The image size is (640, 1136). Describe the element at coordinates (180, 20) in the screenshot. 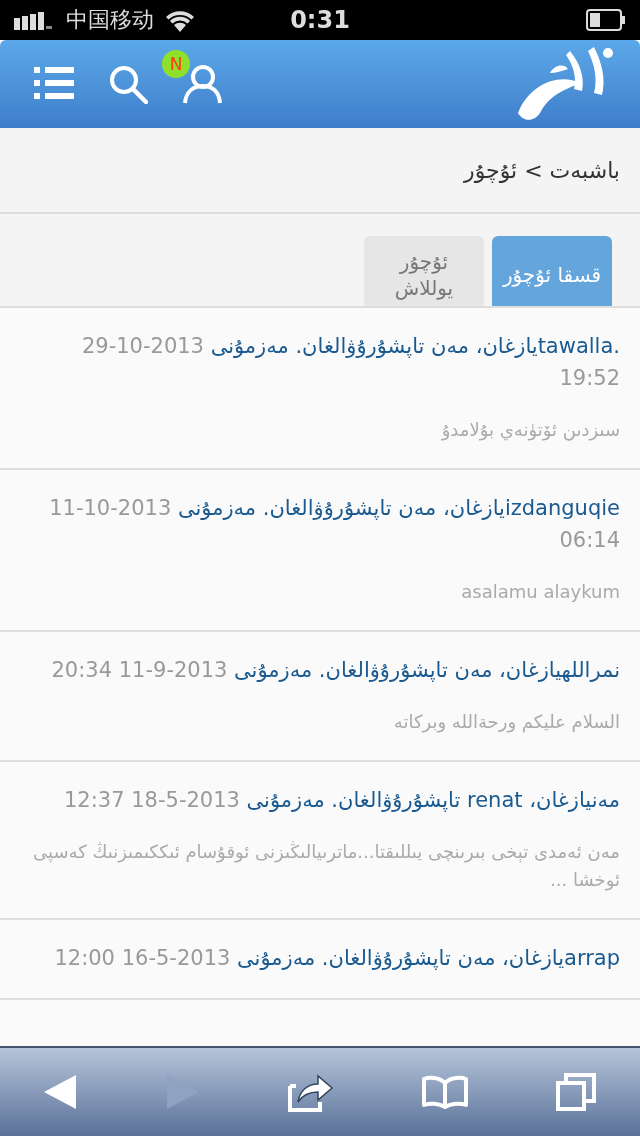

I see `wifi-icon` at that location.